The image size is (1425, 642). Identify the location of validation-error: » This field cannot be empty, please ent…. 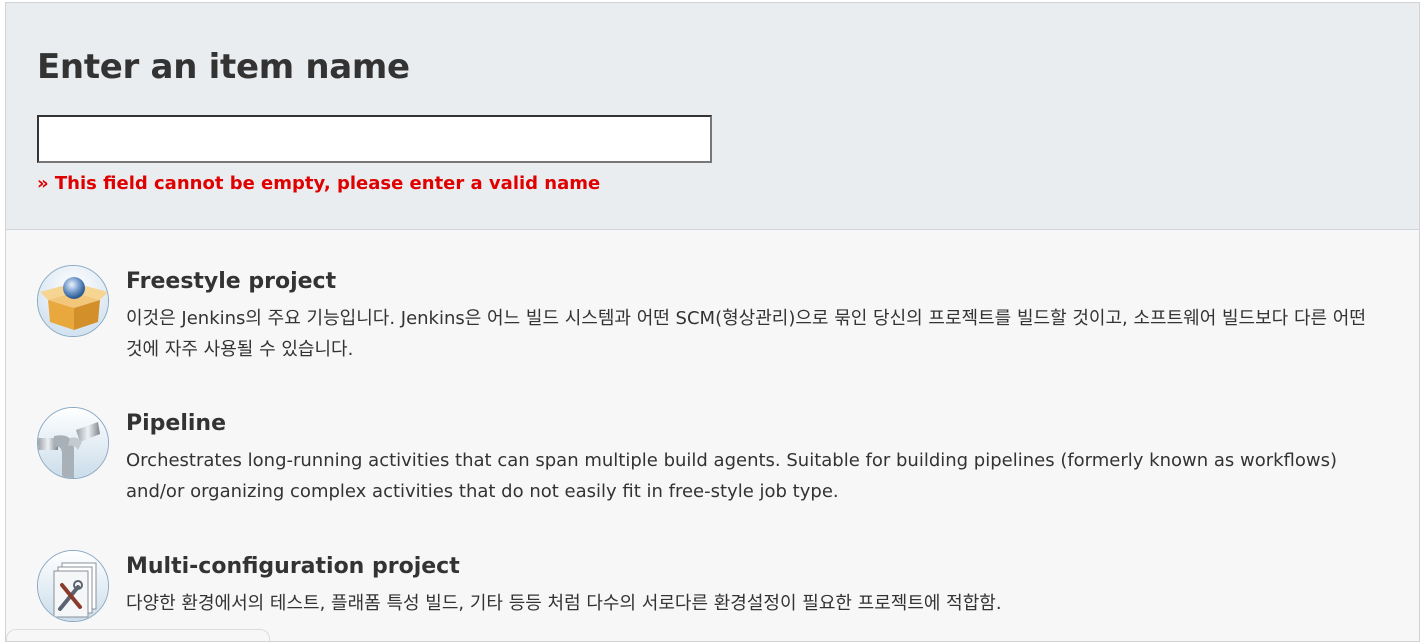
(319, 183).